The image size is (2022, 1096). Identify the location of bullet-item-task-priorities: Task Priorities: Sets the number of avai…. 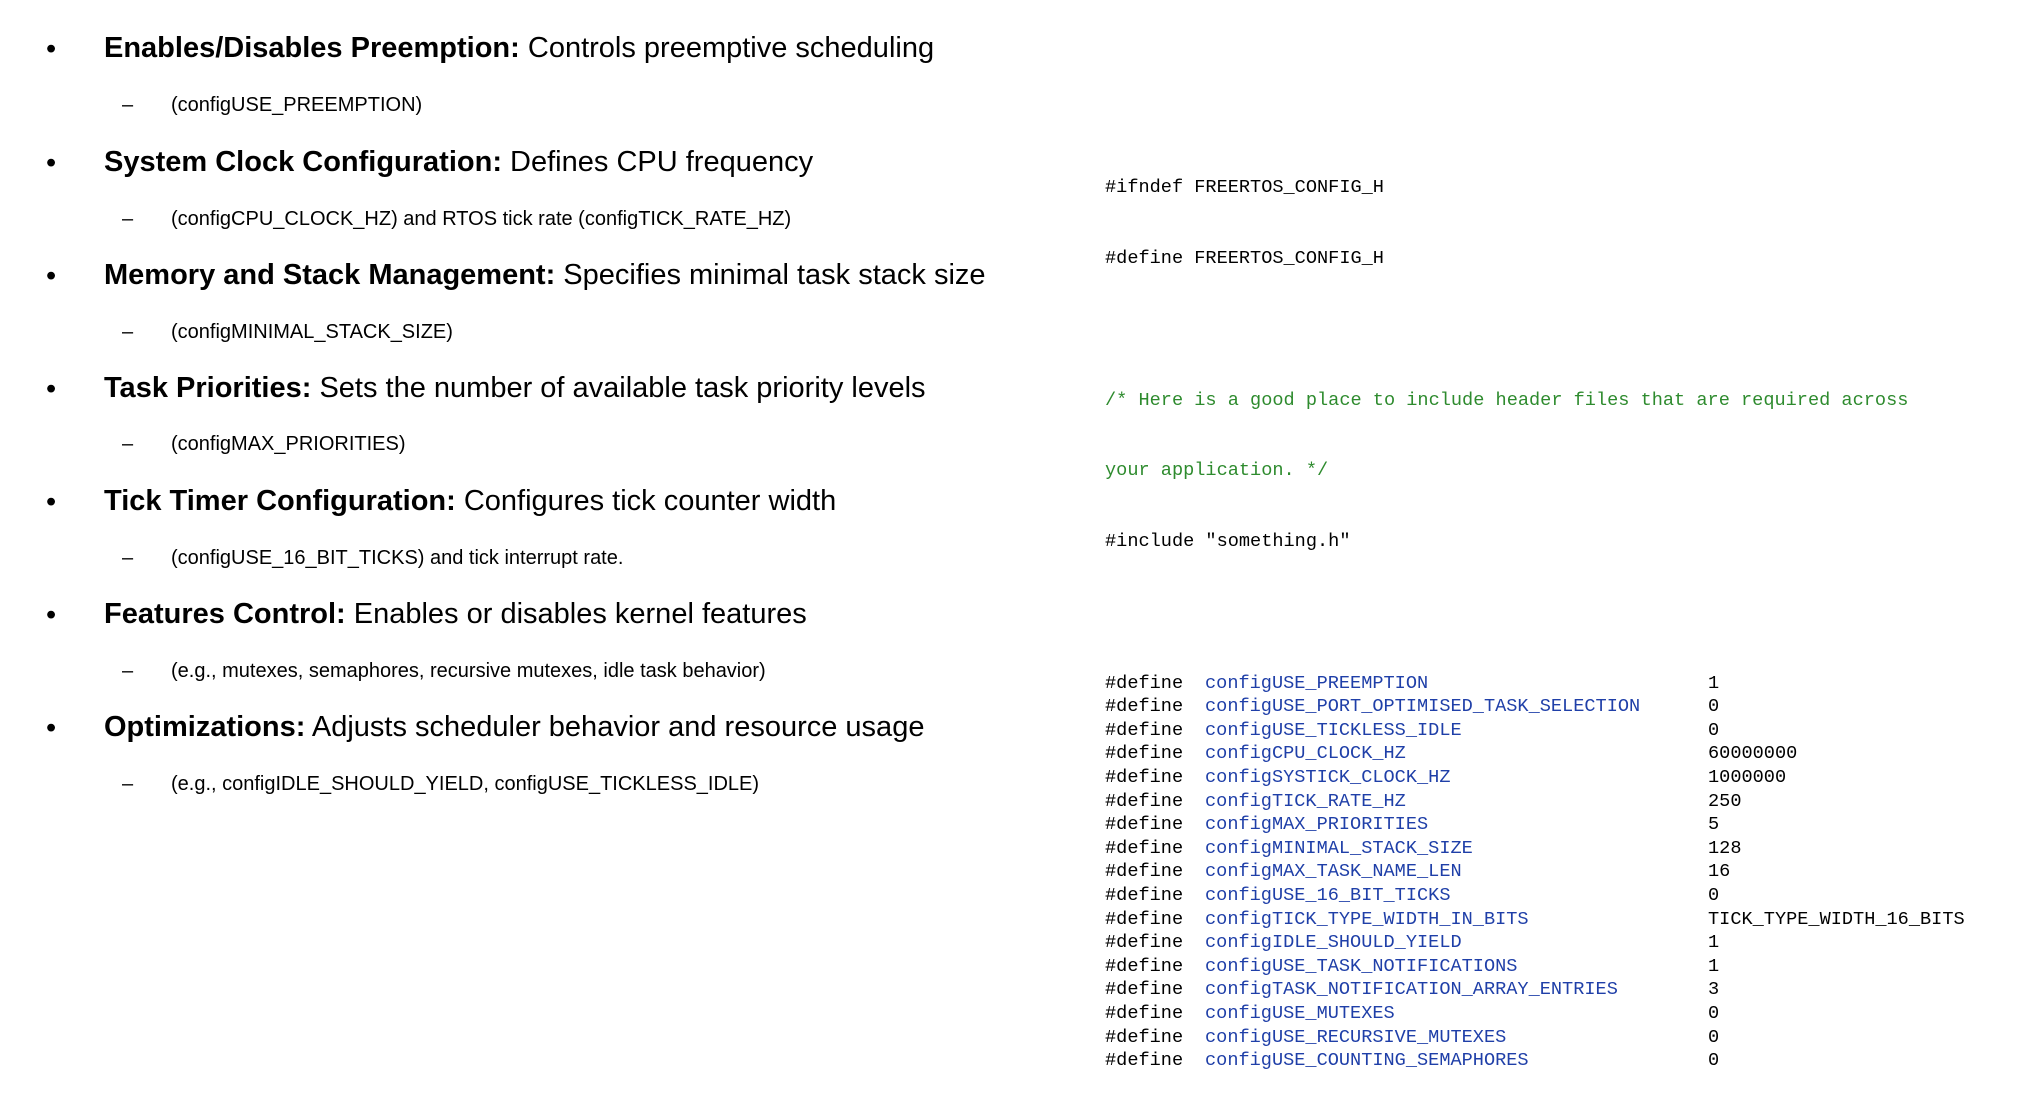
(515, 388).